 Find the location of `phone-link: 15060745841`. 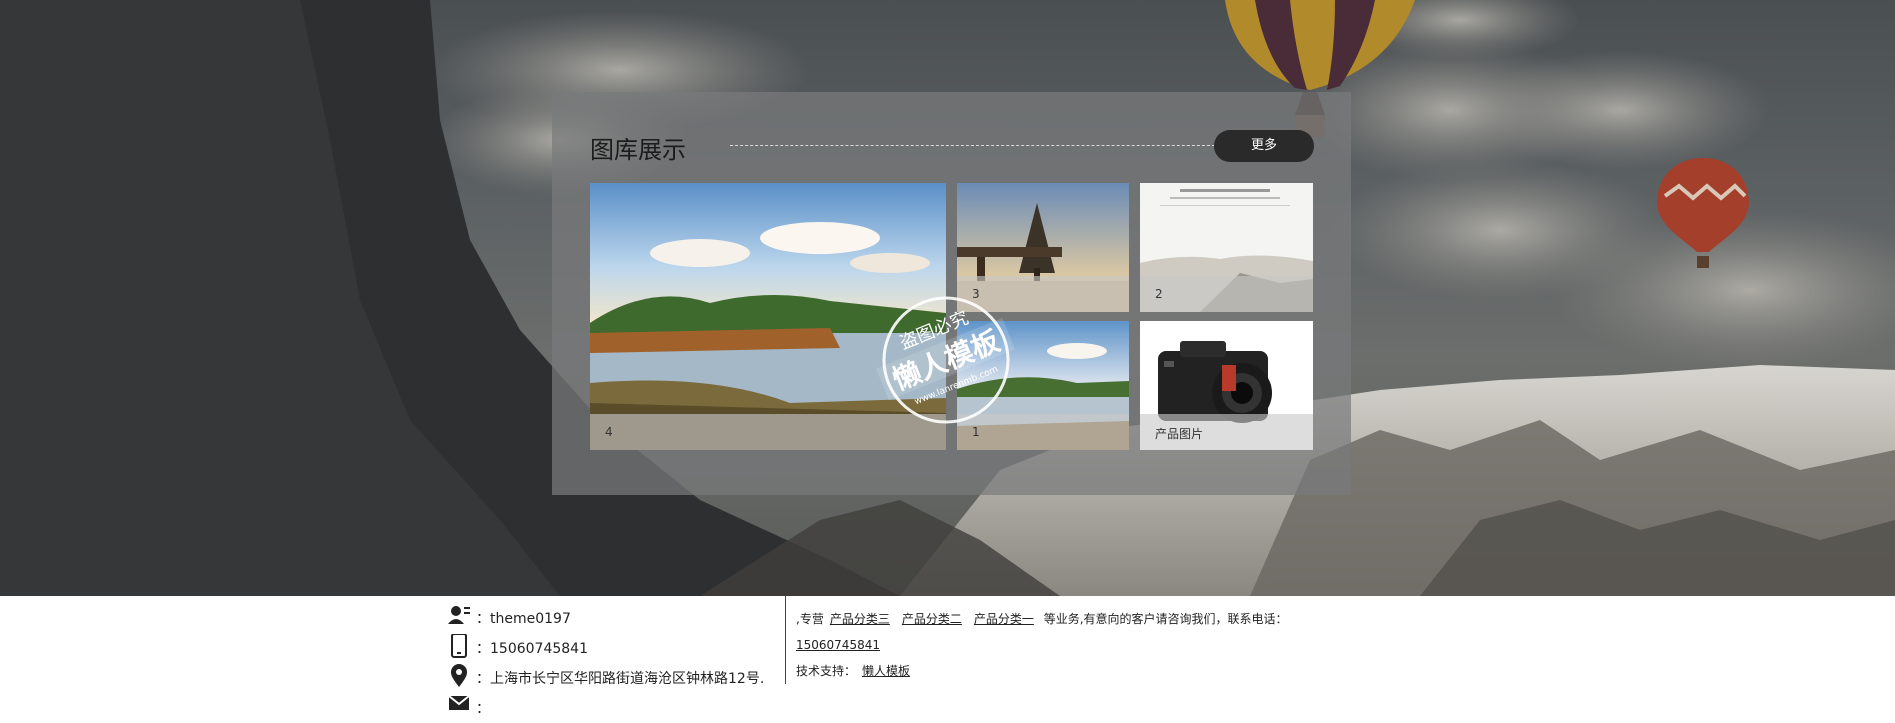

phone-link: 15060745841 is located at coordinates (838, 645).